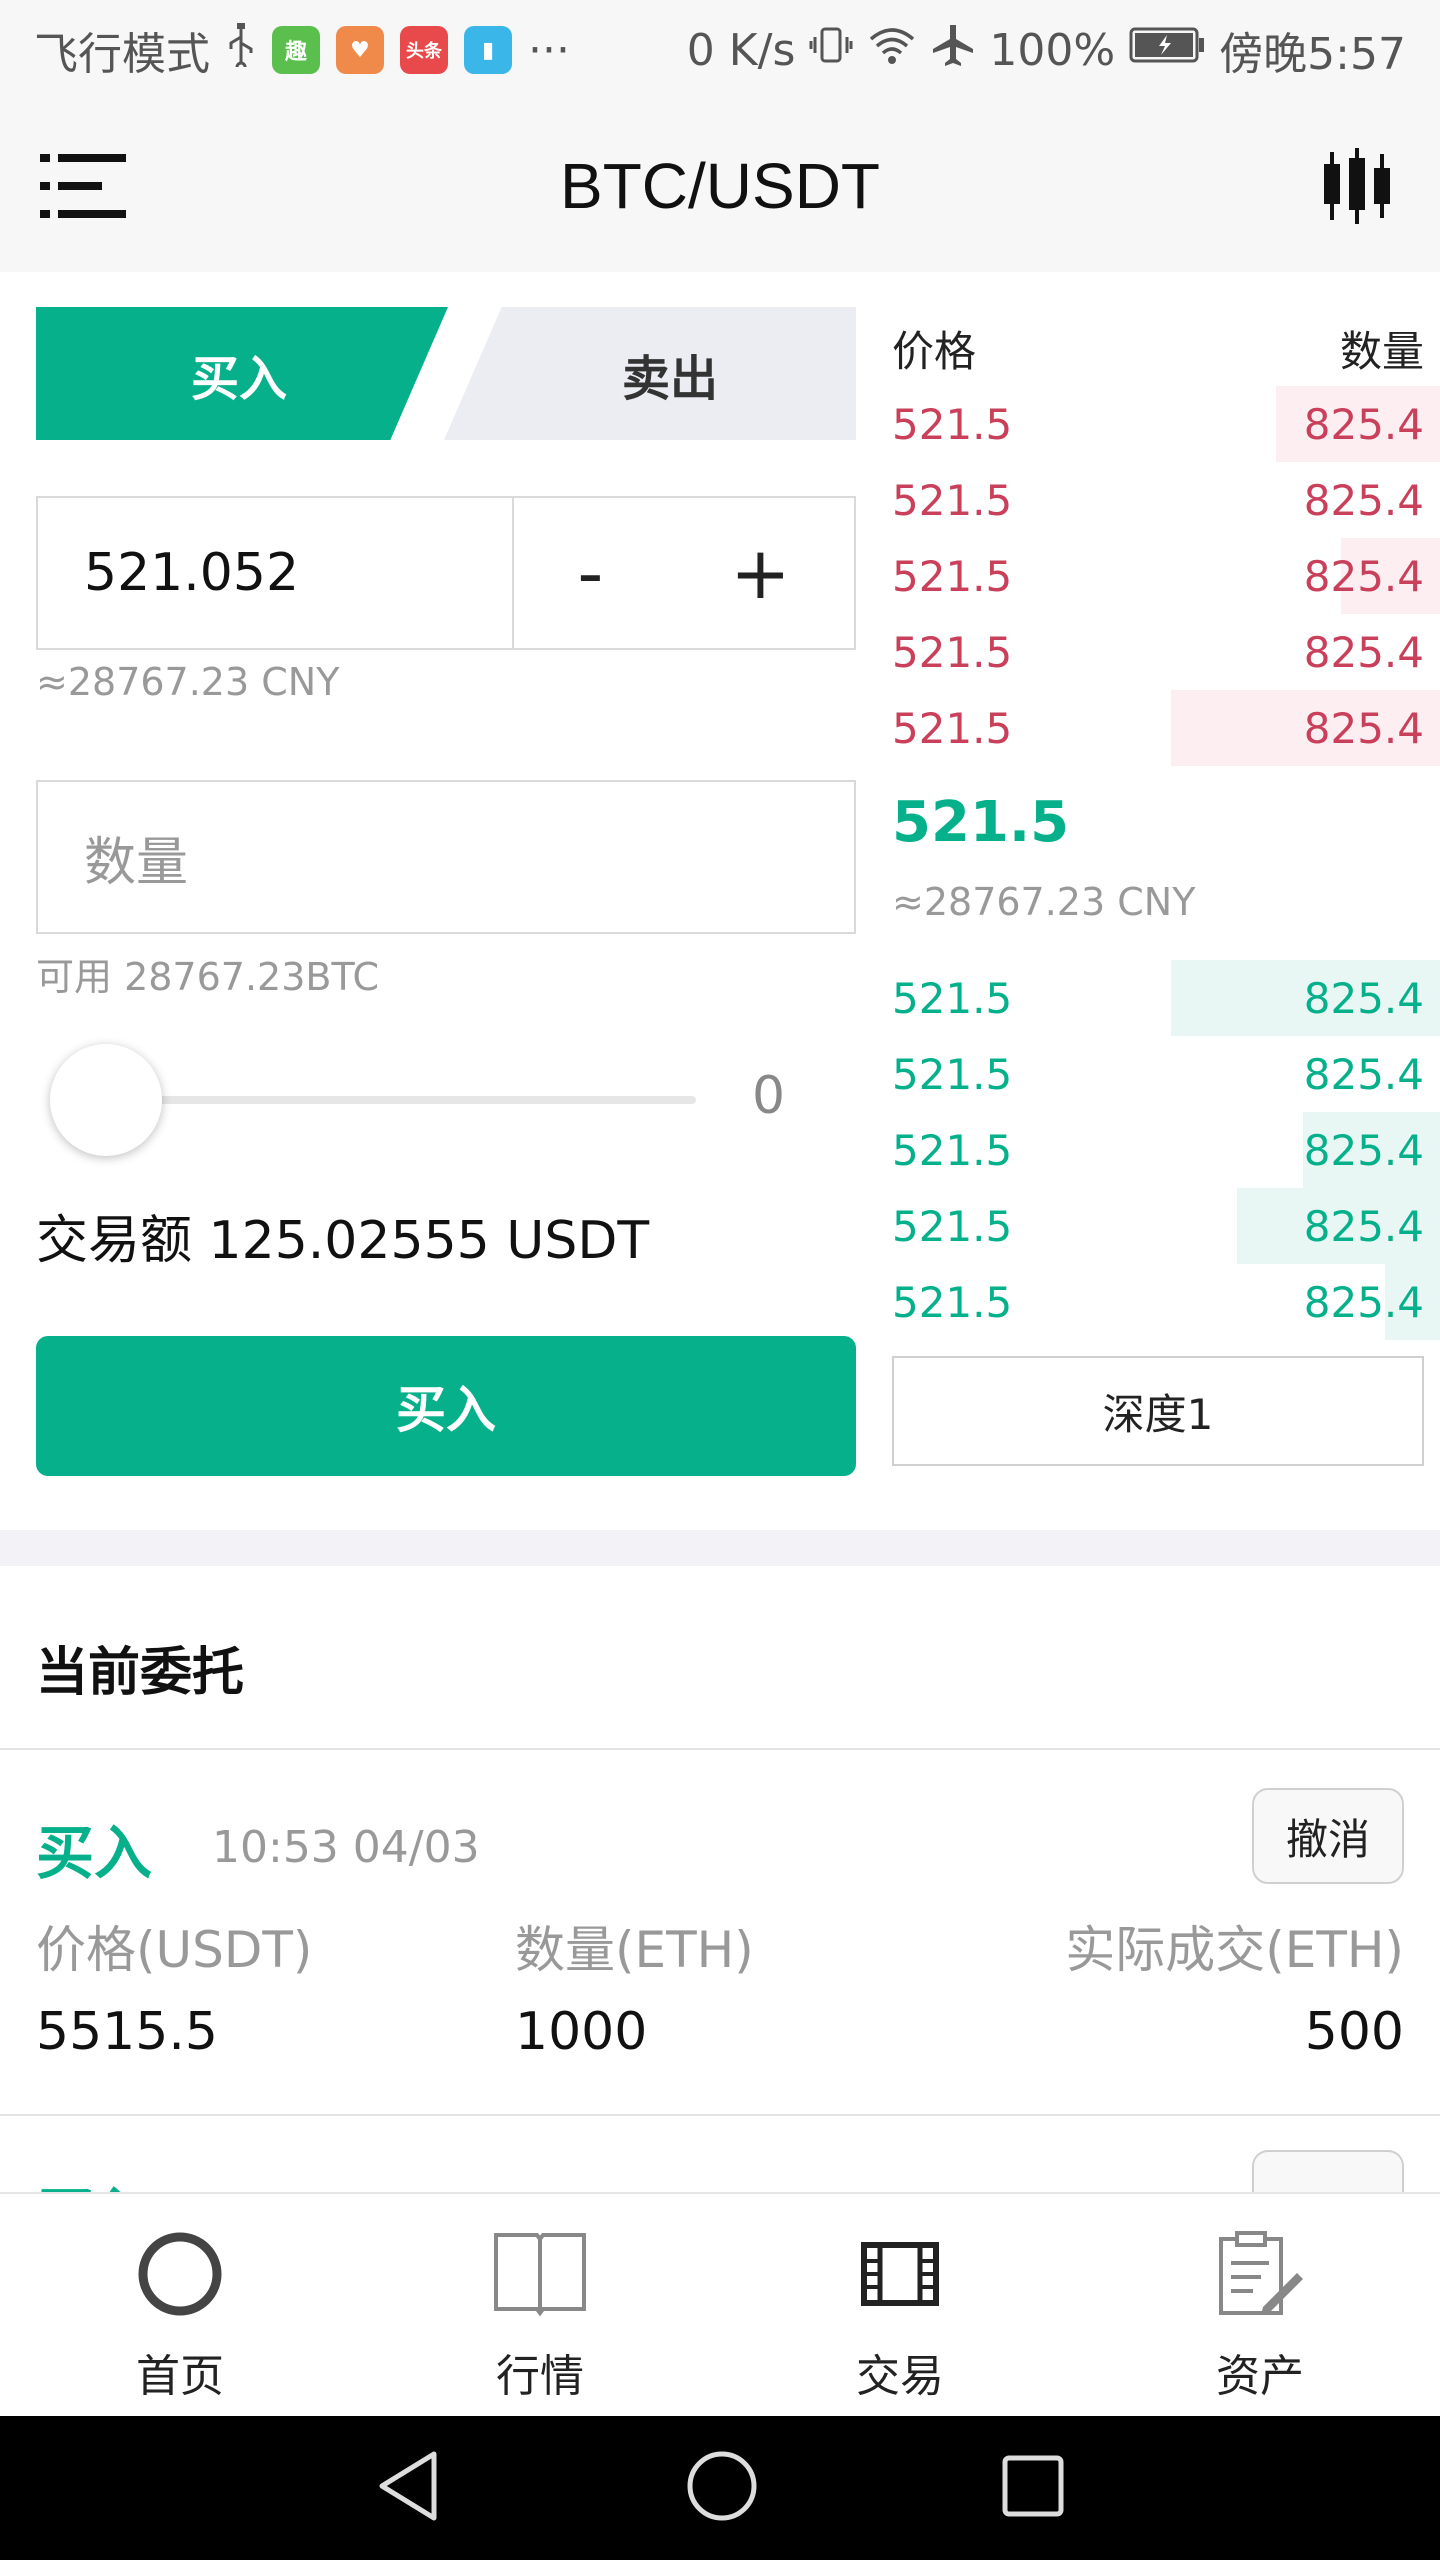  I want to click on order-price-header: 价格(USDT), so click(174, 1950).